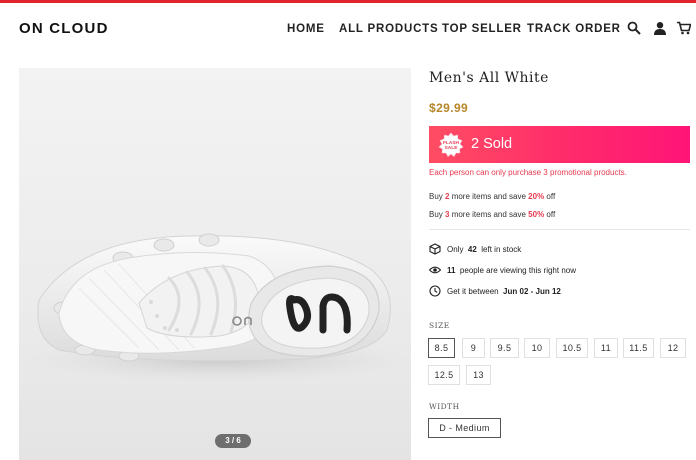 The height and width of the screenshot is (460, 696). Describe the element at coordinates (464, 428) in the screenshot. I see `width-option-d-medium: D - Medium` at that location.